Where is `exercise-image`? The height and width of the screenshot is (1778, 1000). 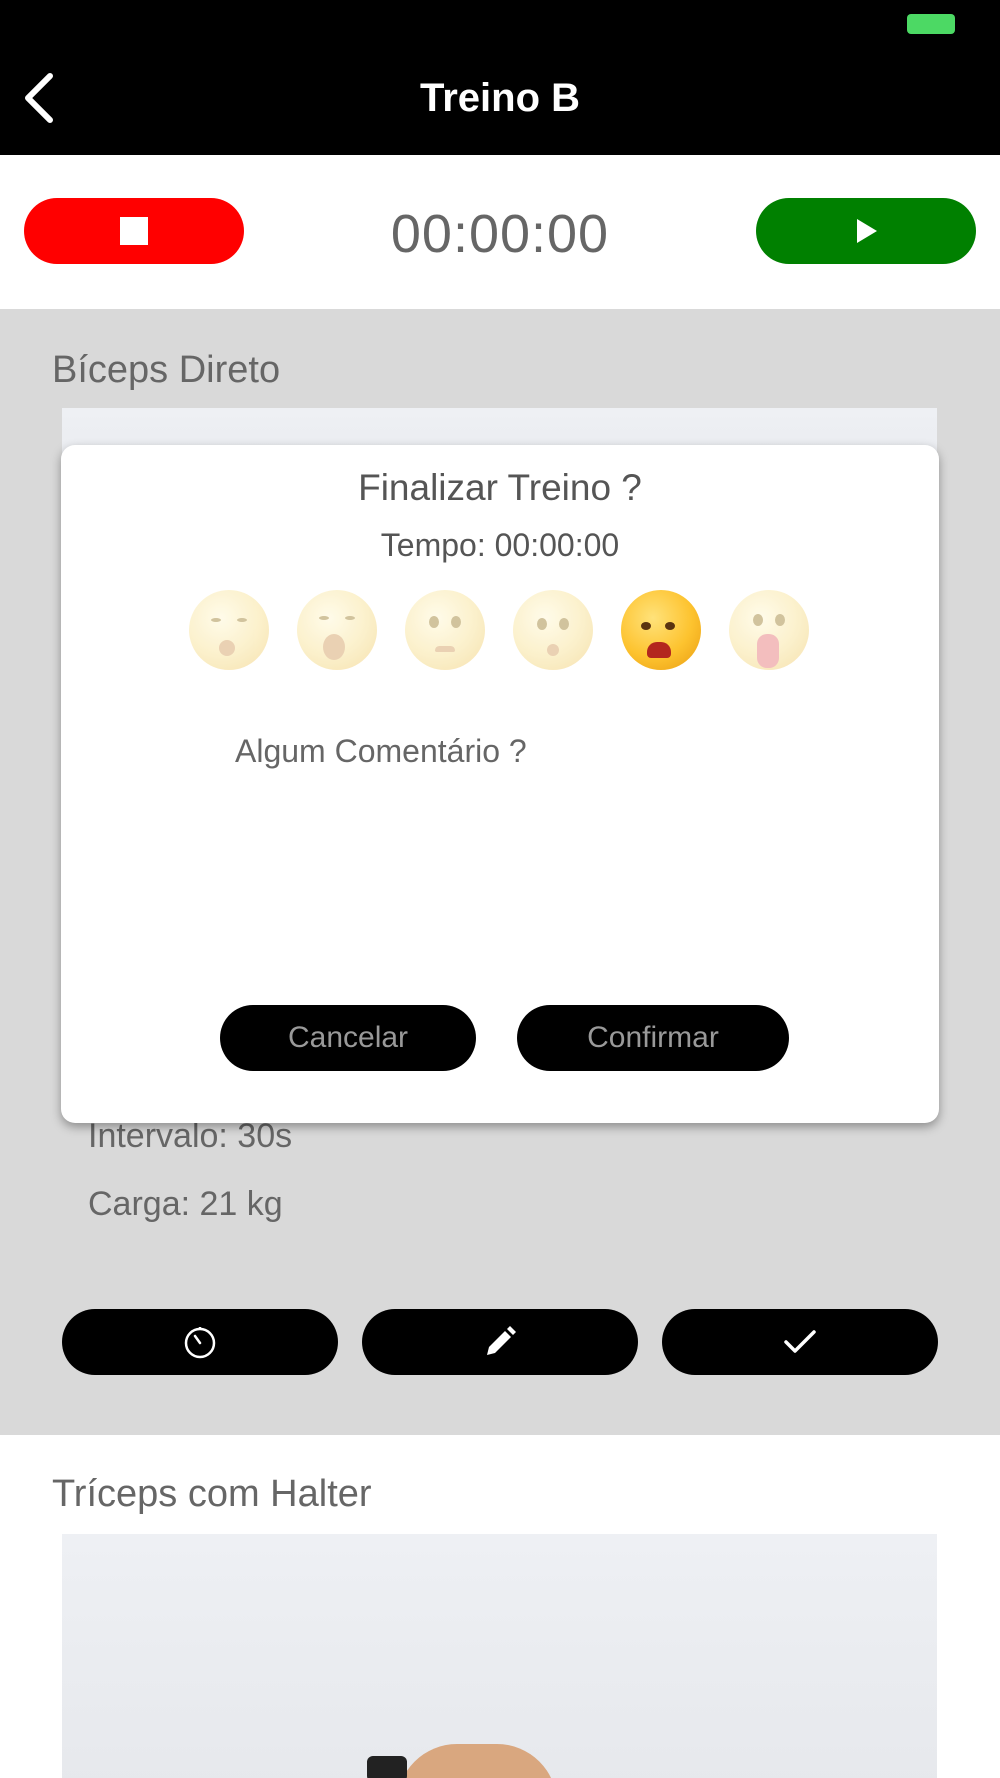
exercise-image is located at coordinates (499, 1656).